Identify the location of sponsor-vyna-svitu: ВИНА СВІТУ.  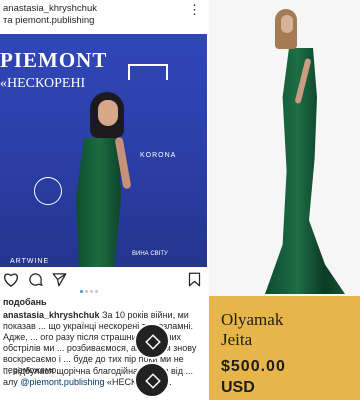
(150, 254).